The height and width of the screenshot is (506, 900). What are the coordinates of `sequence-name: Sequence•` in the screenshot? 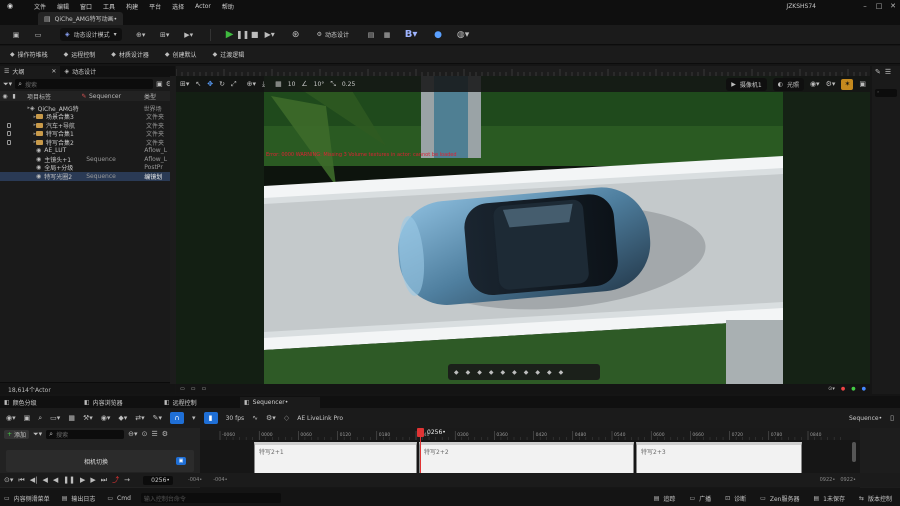 It's located at (865, 418).